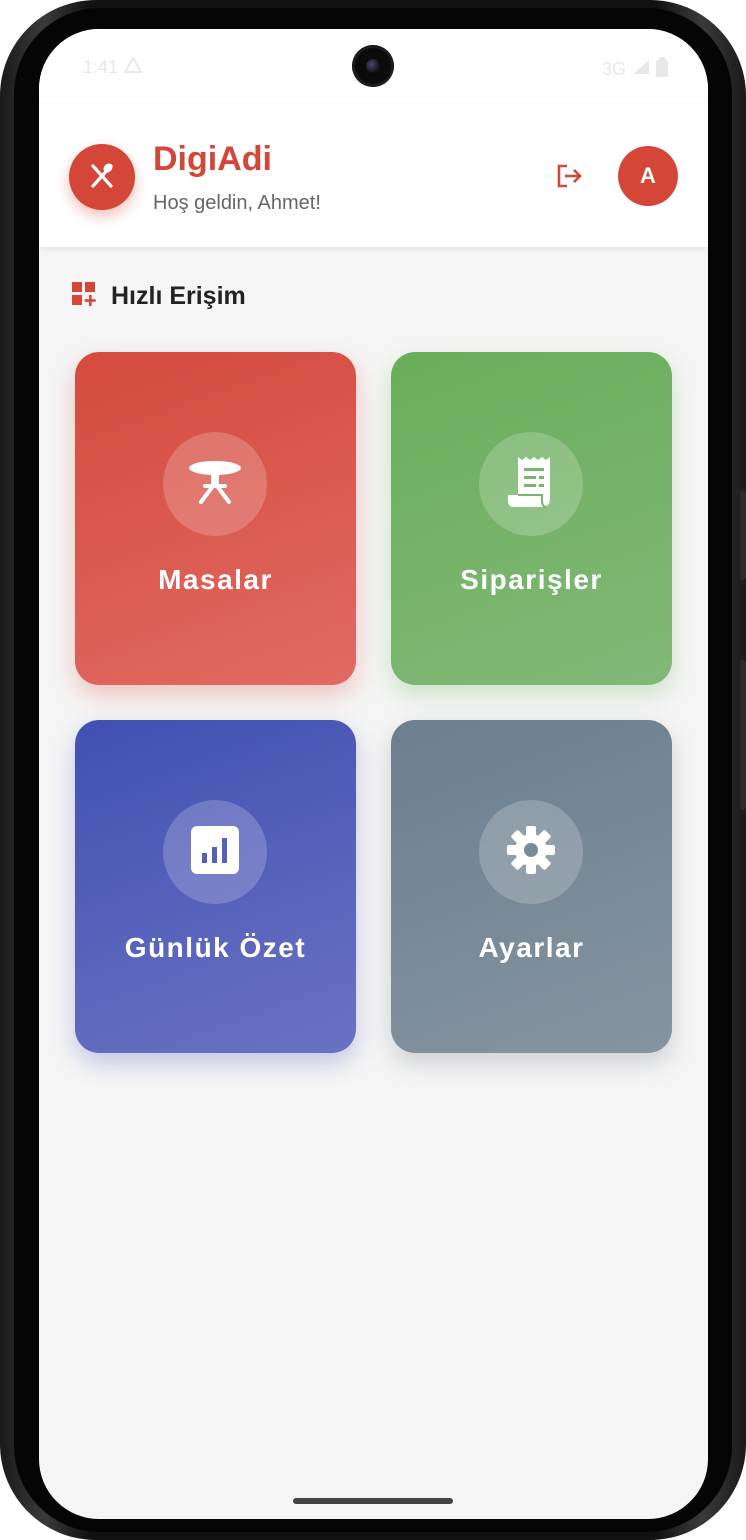  Describe the element at coordinates (373, 1501) in the screenshot. I see `home-indicator` at that location.